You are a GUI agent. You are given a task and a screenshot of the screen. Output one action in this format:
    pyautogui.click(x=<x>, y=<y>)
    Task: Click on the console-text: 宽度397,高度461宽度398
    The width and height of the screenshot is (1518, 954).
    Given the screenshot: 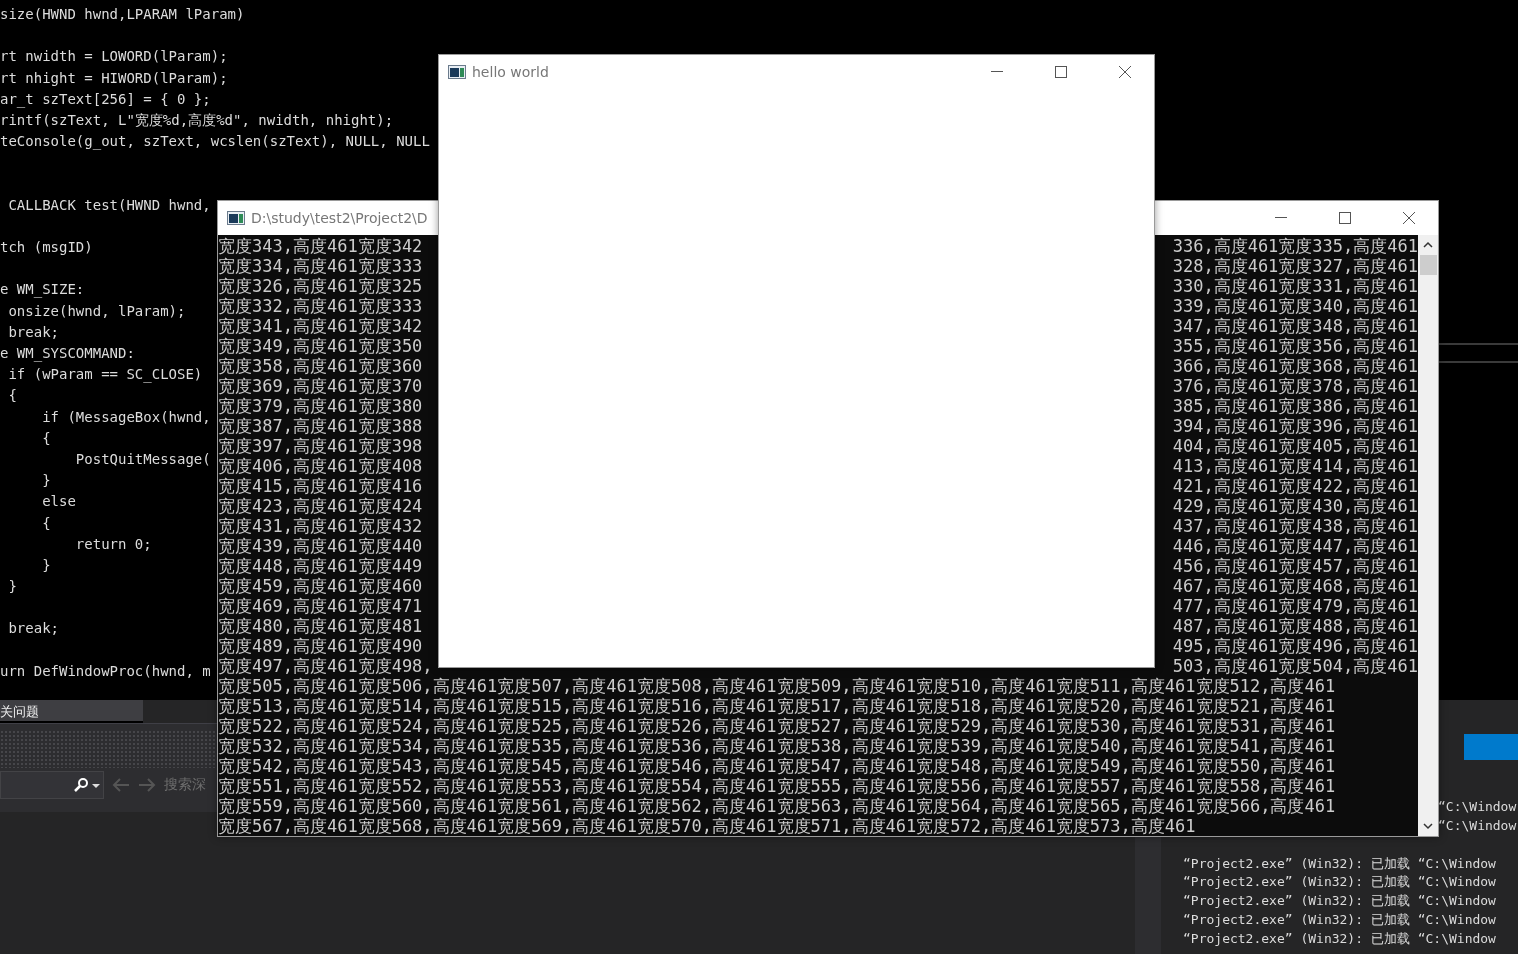 What is the action you would take?
    pyautogui.click(x=320, y=446)
    